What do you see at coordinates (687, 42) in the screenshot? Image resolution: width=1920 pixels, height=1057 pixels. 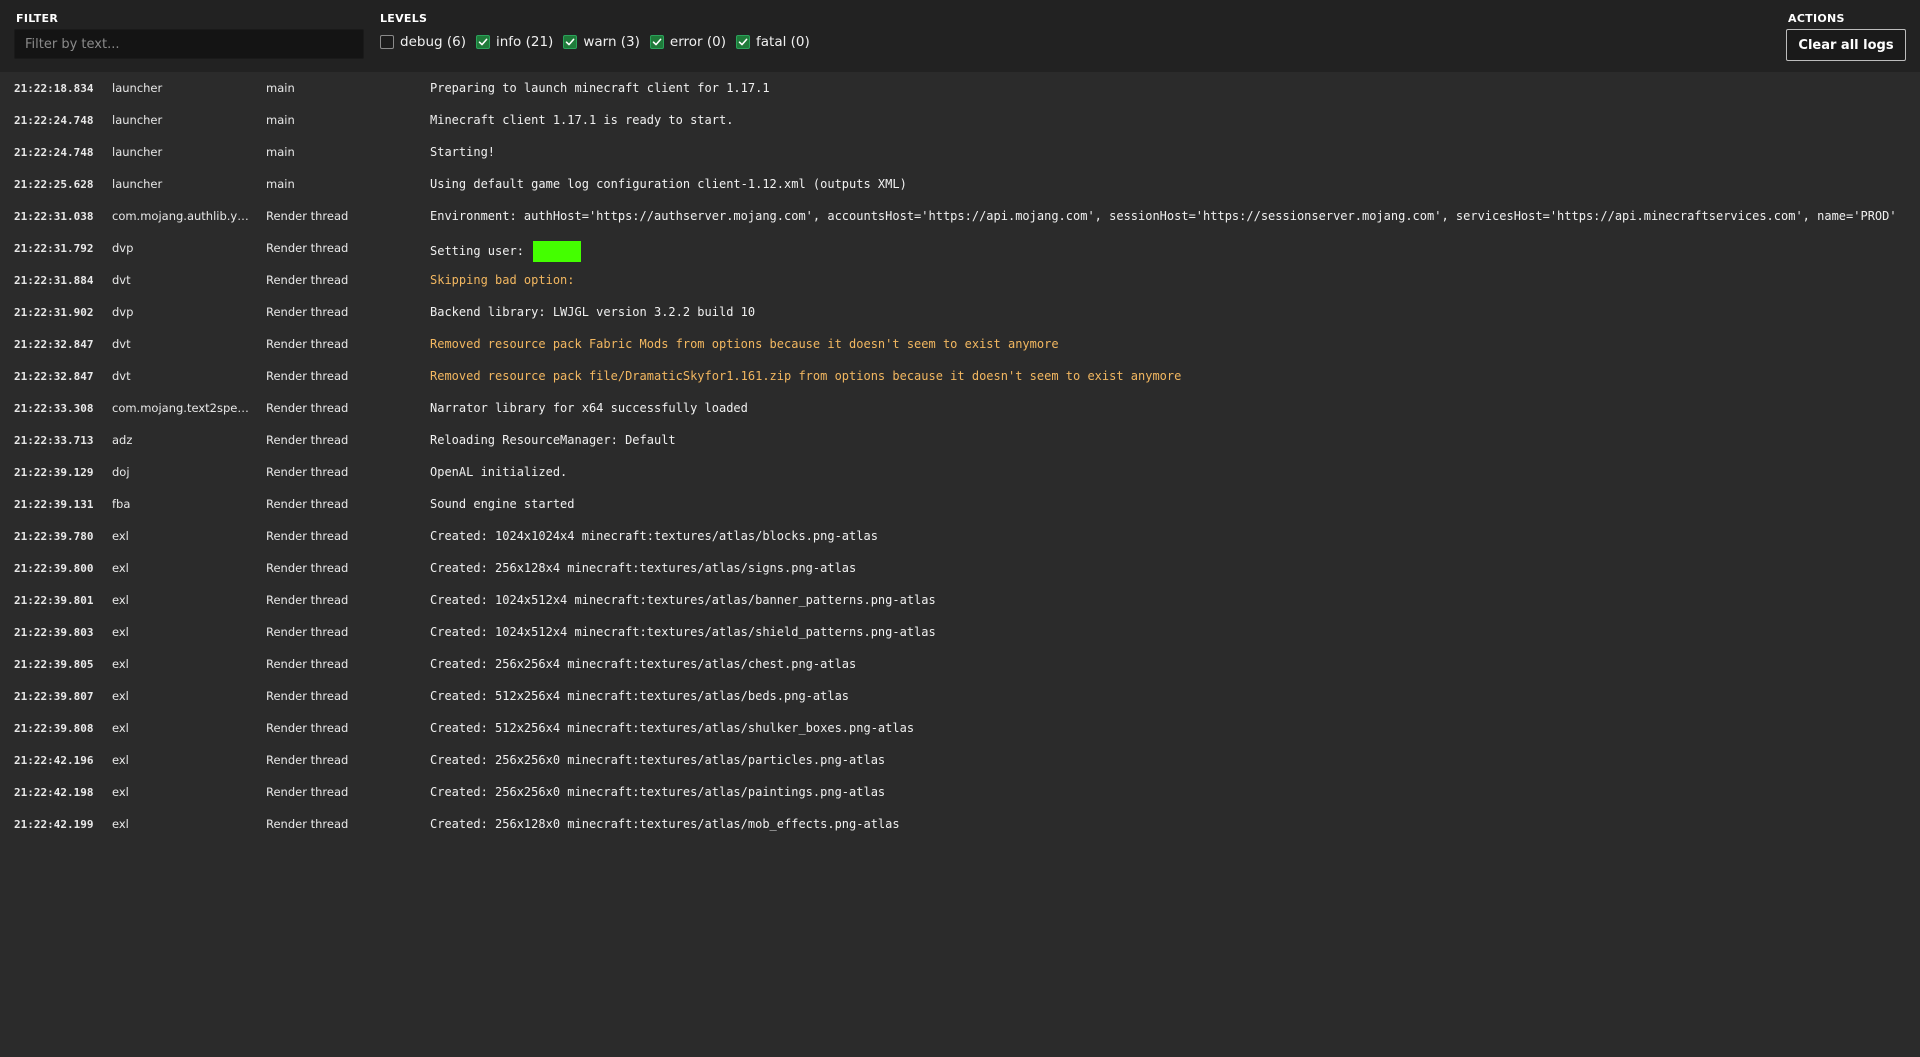 I see `level-filter-error: error (0)` at bounding box center [687, 42].